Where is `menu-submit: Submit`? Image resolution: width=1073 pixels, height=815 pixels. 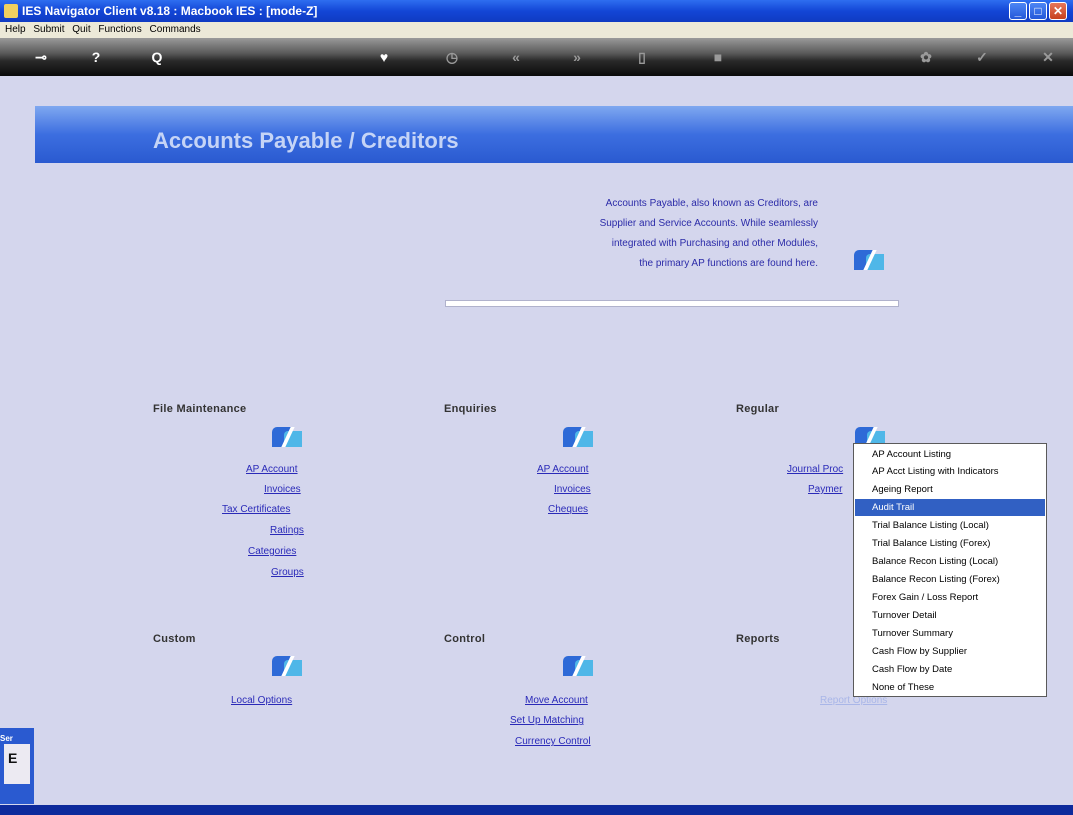
menu-submit: Submit is located at coordinates (48, 30).